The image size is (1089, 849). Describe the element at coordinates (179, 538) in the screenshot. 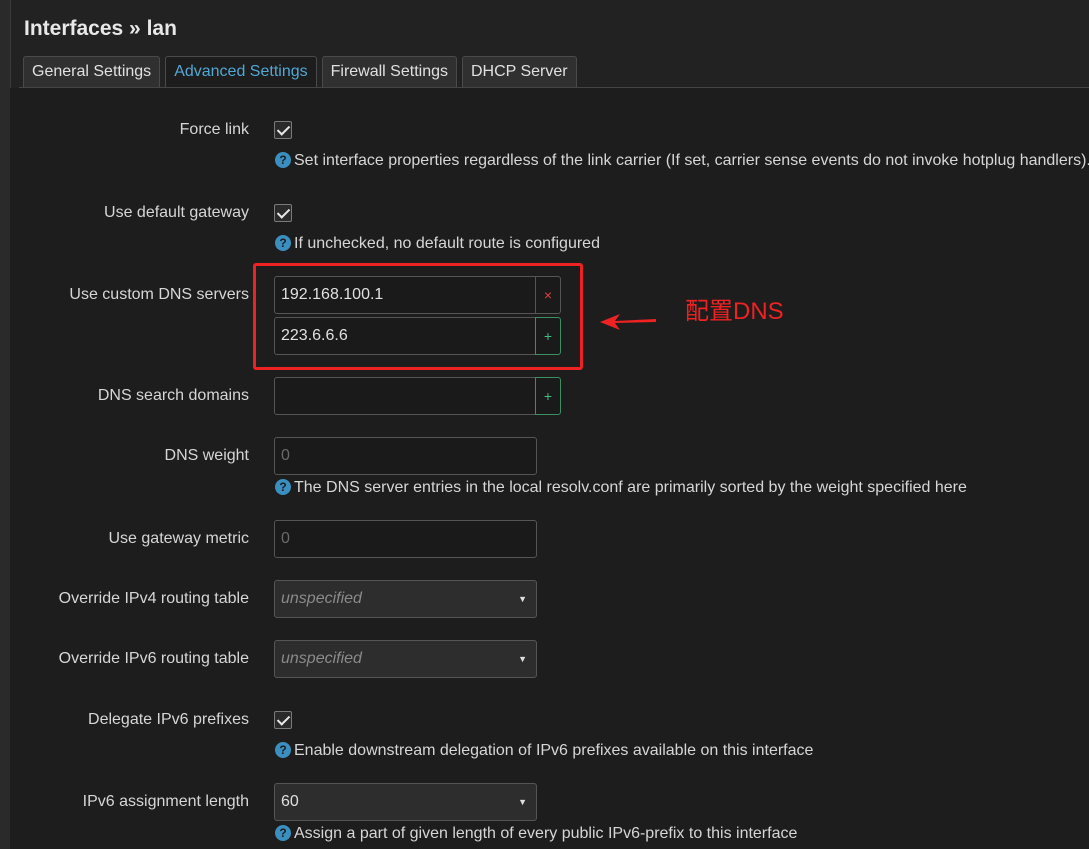

I see `gateway-metric-label: Use gateway metric` at that location.